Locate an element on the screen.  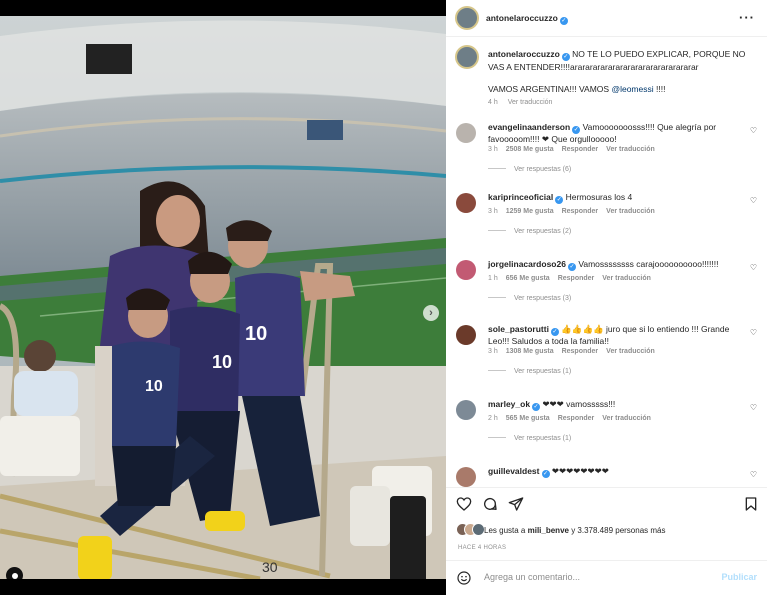
caption-username: antonelaroccuzzo is located at coordinates (524, 54).